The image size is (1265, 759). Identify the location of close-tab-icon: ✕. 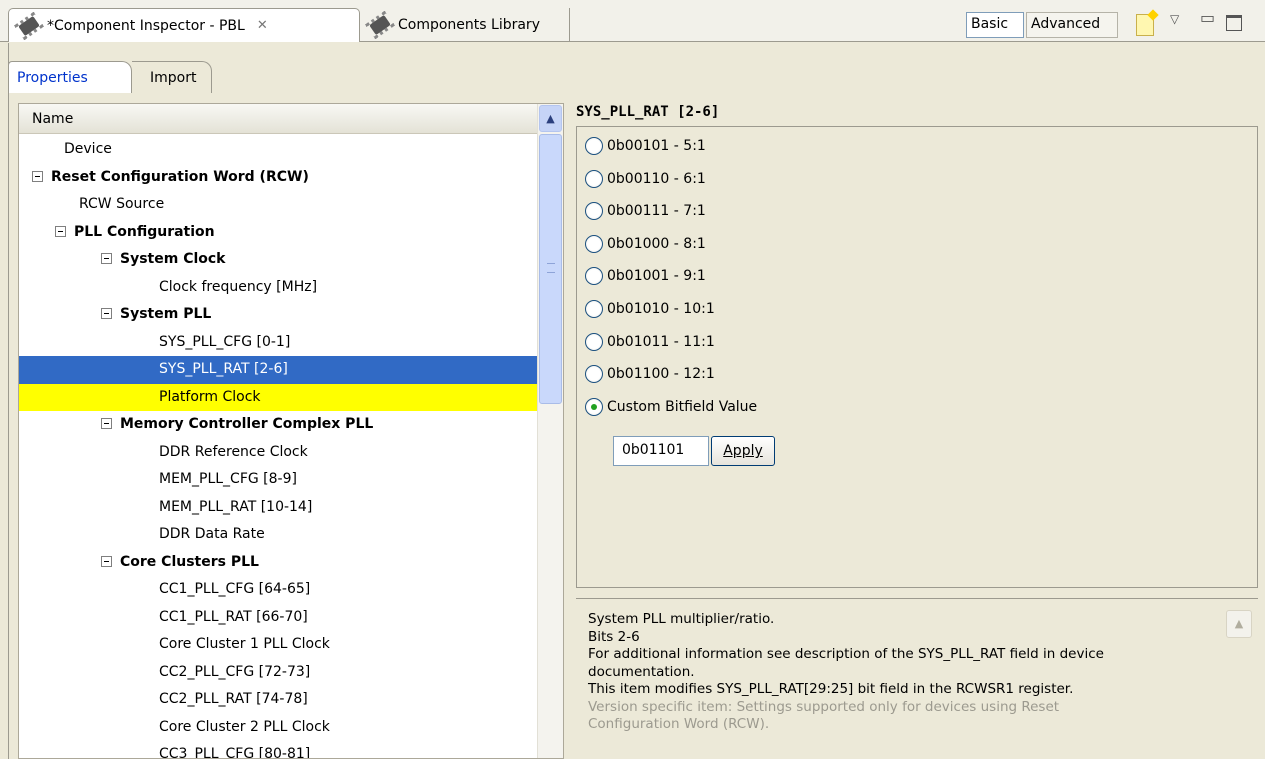
(262, 25).